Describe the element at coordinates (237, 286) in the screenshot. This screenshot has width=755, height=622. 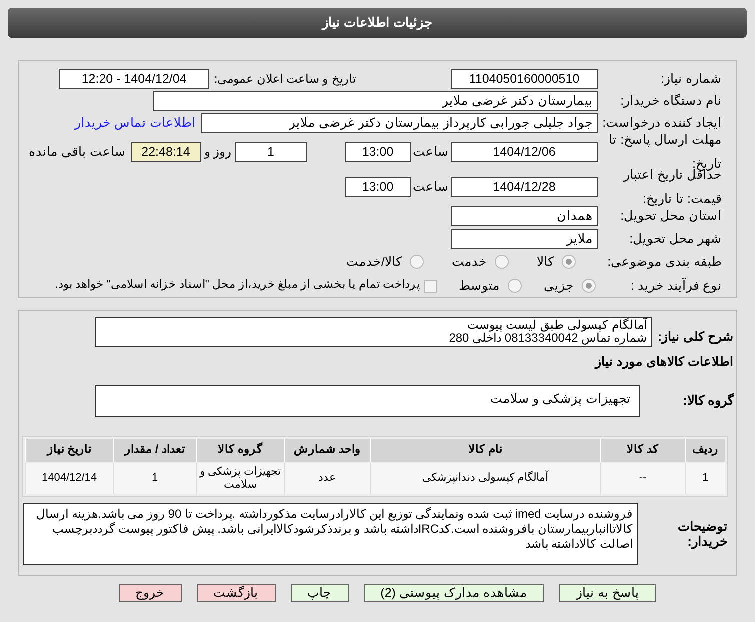
I see `checkbox-label: پرداخت تمام یا بخشی از مبلغ خرید،از محل "اسناد خزانه اسلامی" خواهد بود.` at that location.